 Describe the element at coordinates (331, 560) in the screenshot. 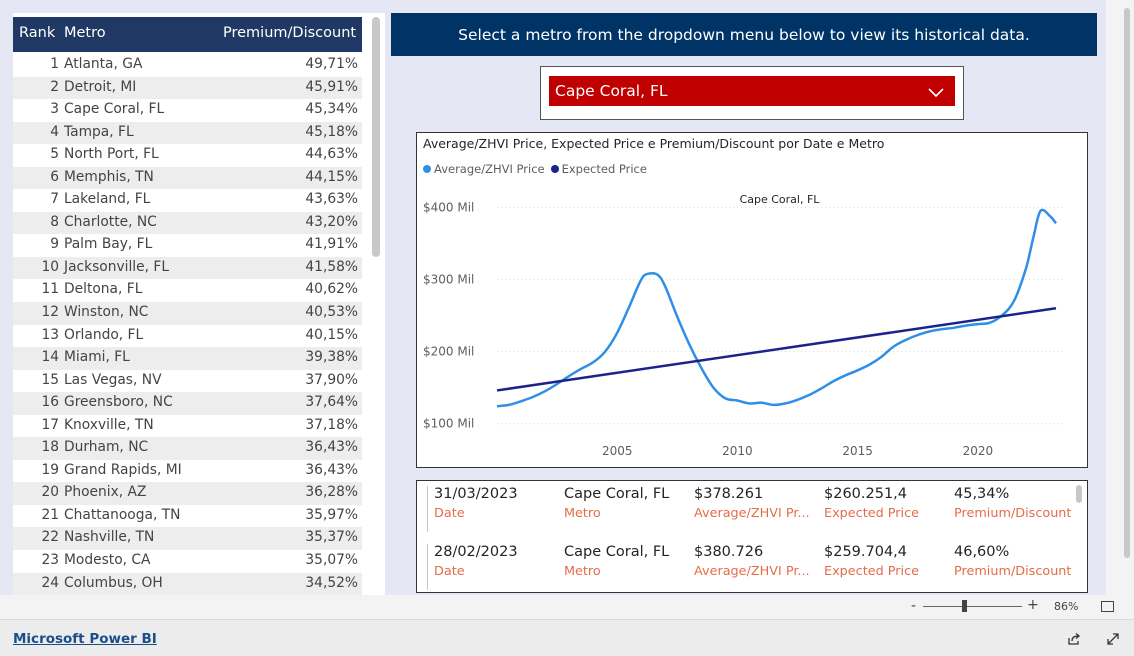

I see `cell-pd: 35,07%` at that location.